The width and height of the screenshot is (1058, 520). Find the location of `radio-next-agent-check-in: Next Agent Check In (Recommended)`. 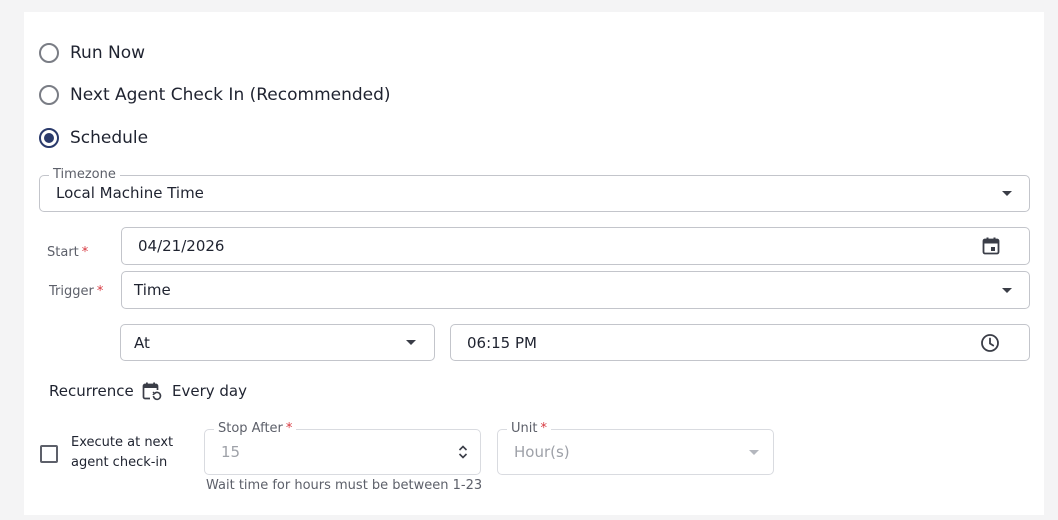

radio-next-agent-check-in: Next Agent Check In (Recommended) is located at coordinates (215, 95).